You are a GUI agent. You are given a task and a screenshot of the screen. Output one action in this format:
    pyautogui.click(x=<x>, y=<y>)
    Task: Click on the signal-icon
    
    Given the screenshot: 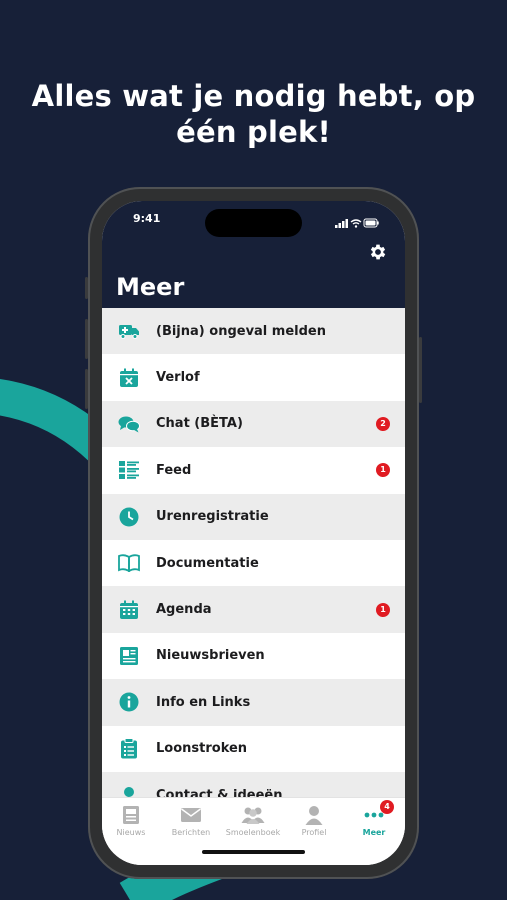 What is the action you would take?
    pyautogui.click(x=341, y=223)
    